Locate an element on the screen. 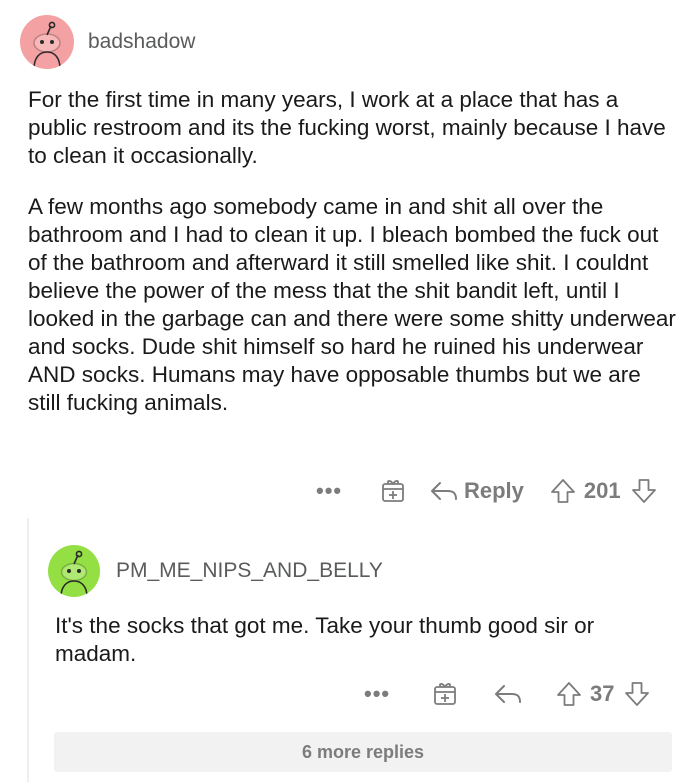  downvote-button is located at coordinates (644, 491).